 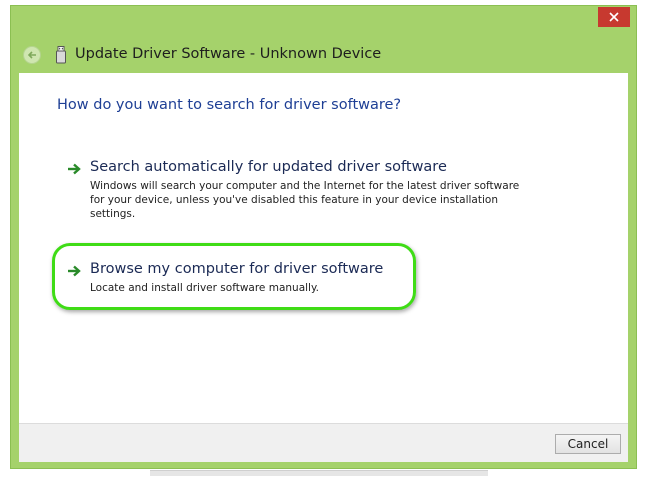 I want to click on back-arrow-icon, so click(x=31, y=55).